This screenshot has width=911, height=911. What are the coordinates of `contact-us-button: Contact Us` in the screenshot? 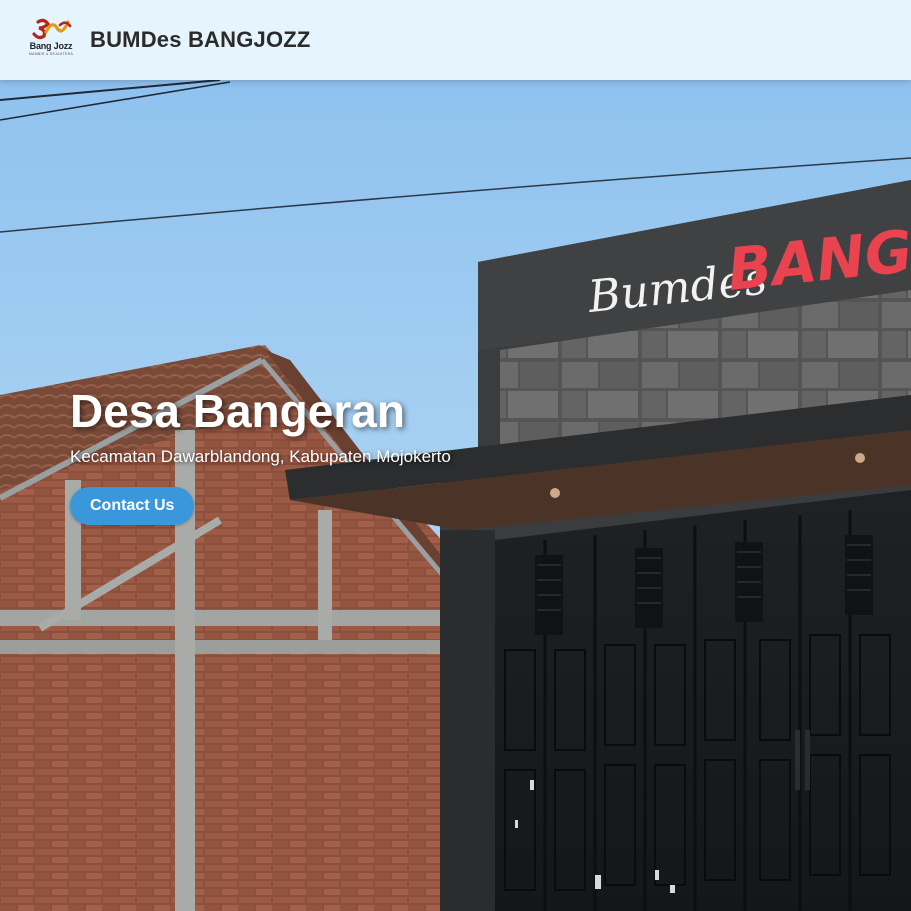 It's located at (132, 506).